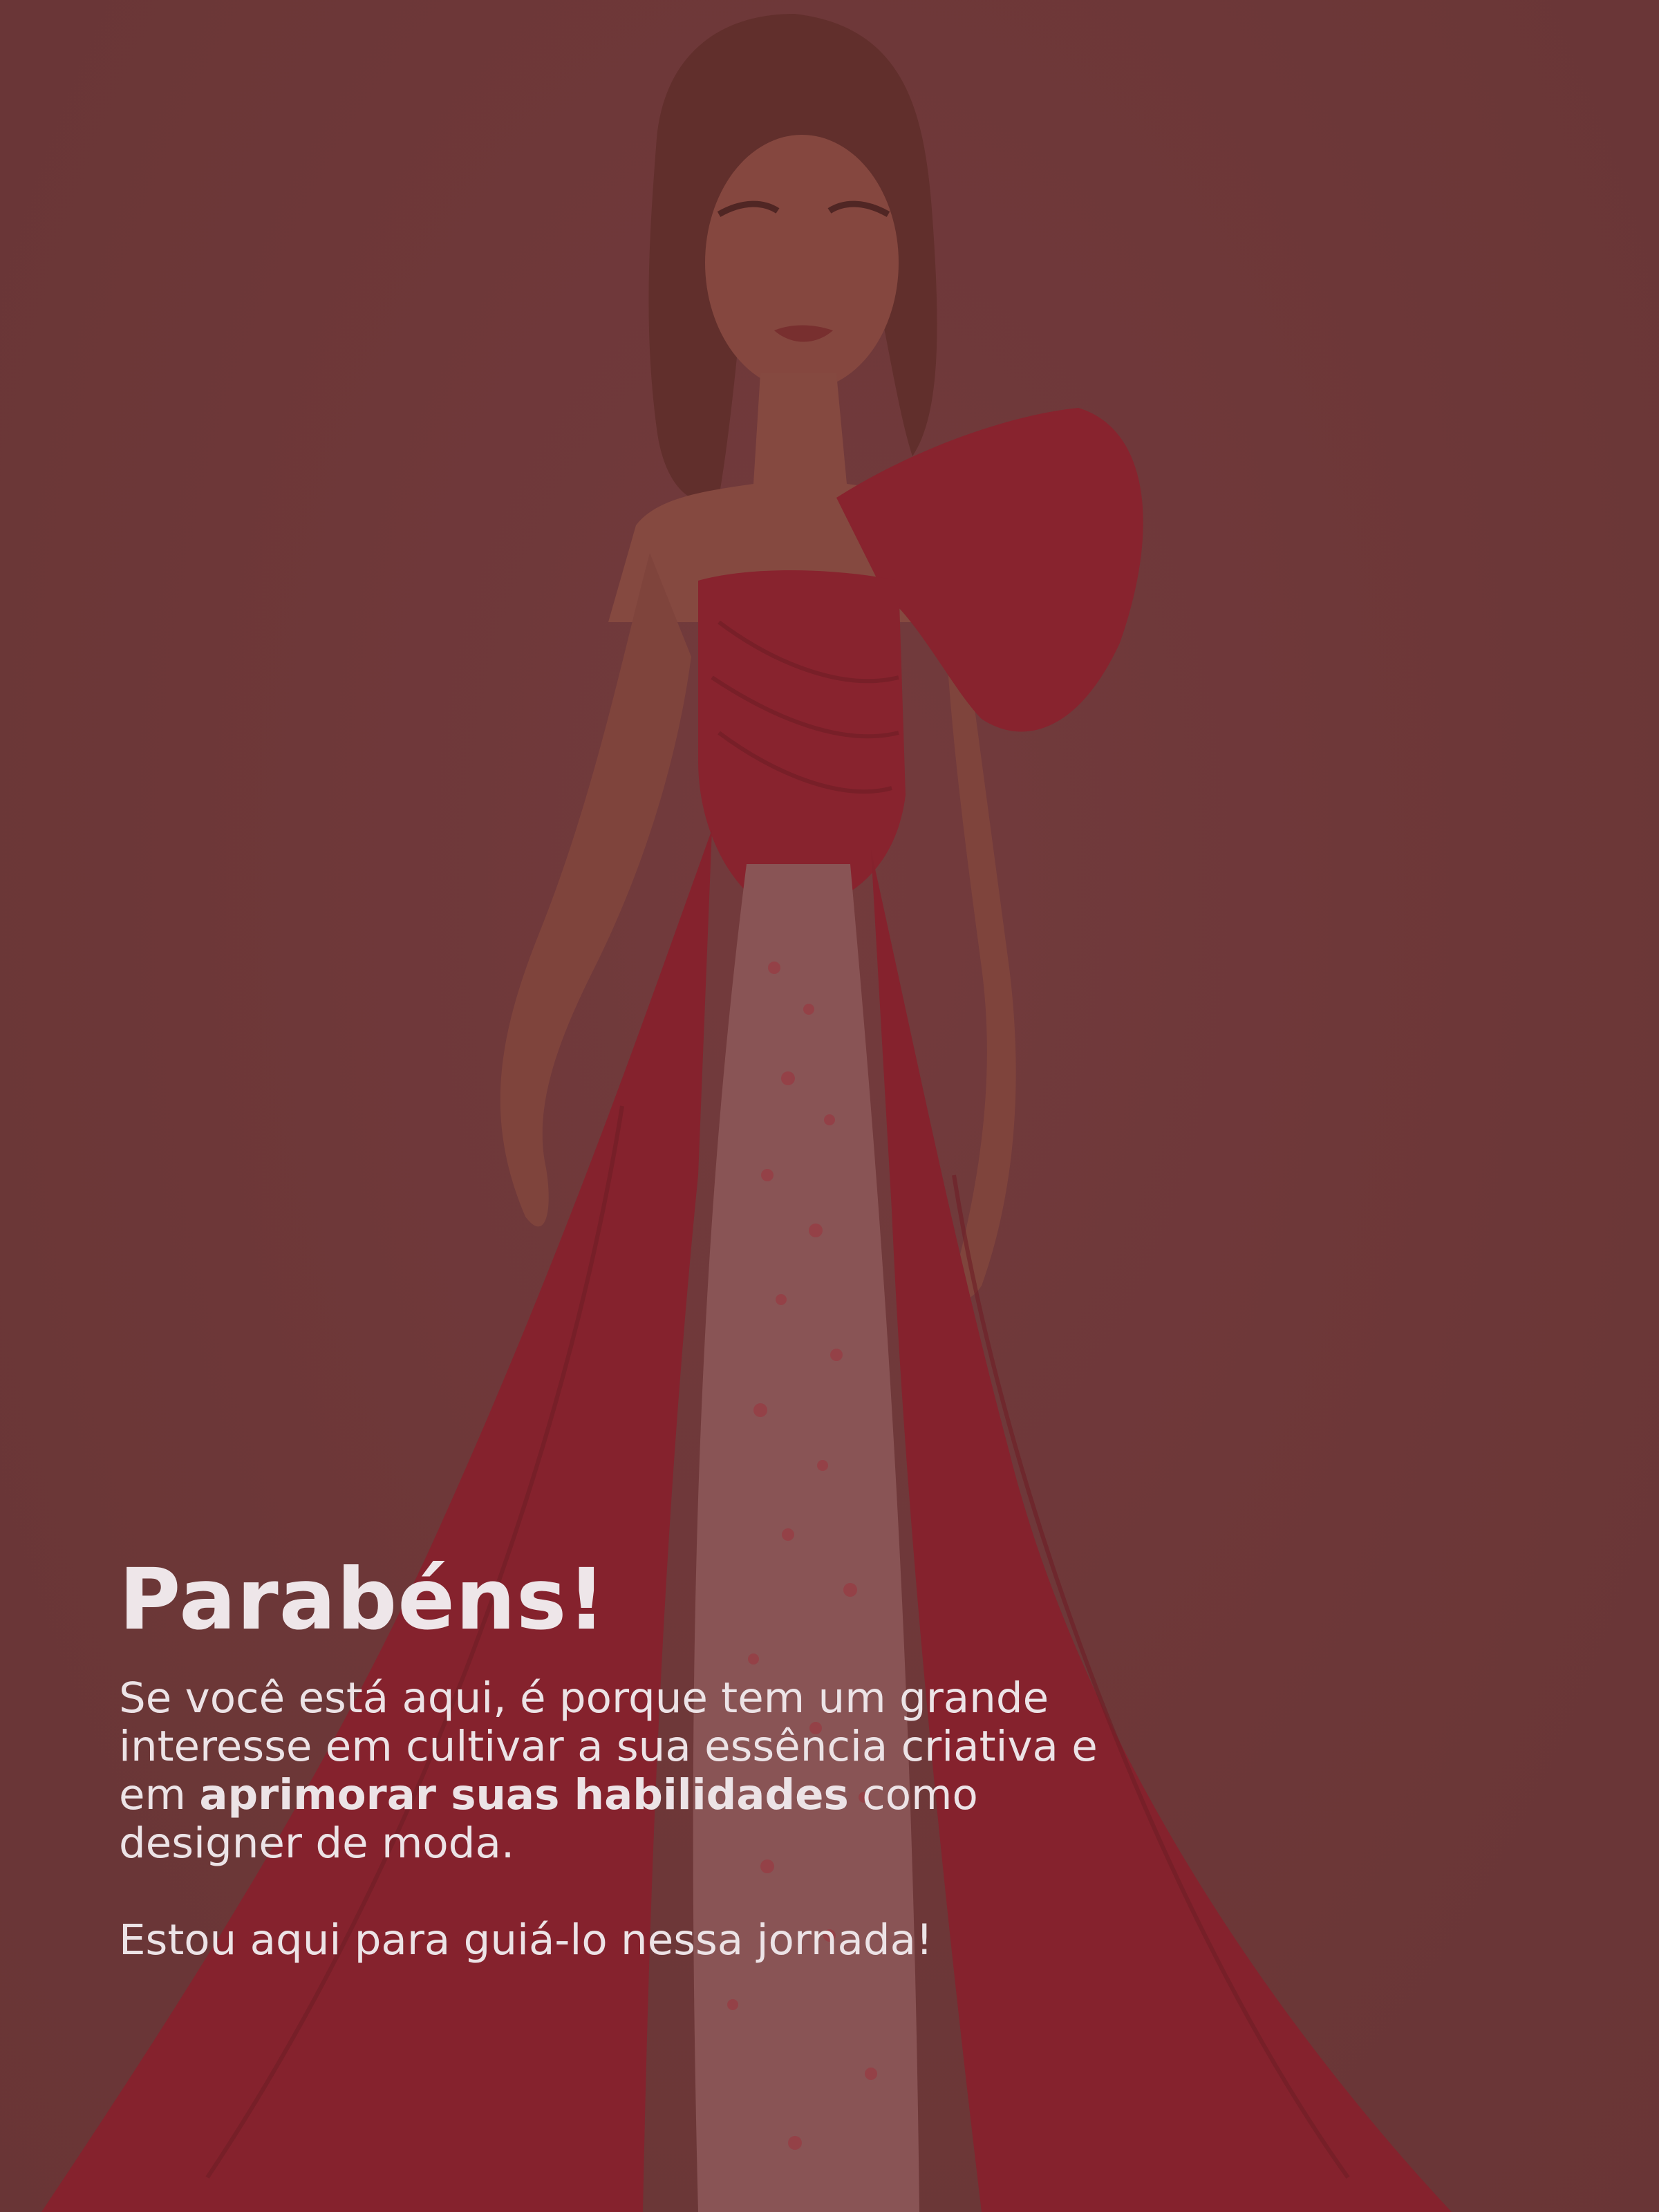 The width and height of the screenshot is (1659, 2212). Describe the element at coordinates (524, 1795) in the screenshot. I see `intro-text-bold: aprimorar suas habilidades` at that location.